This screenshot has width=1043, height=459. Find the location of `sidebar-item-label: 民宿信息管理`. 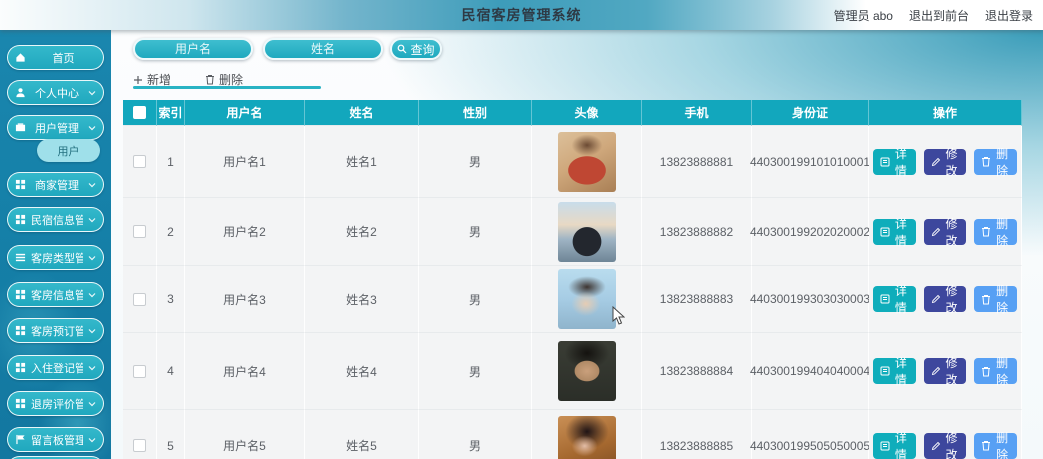

sidebar-item-label: 民宿信息管理 is located at coordinates (57, 220).